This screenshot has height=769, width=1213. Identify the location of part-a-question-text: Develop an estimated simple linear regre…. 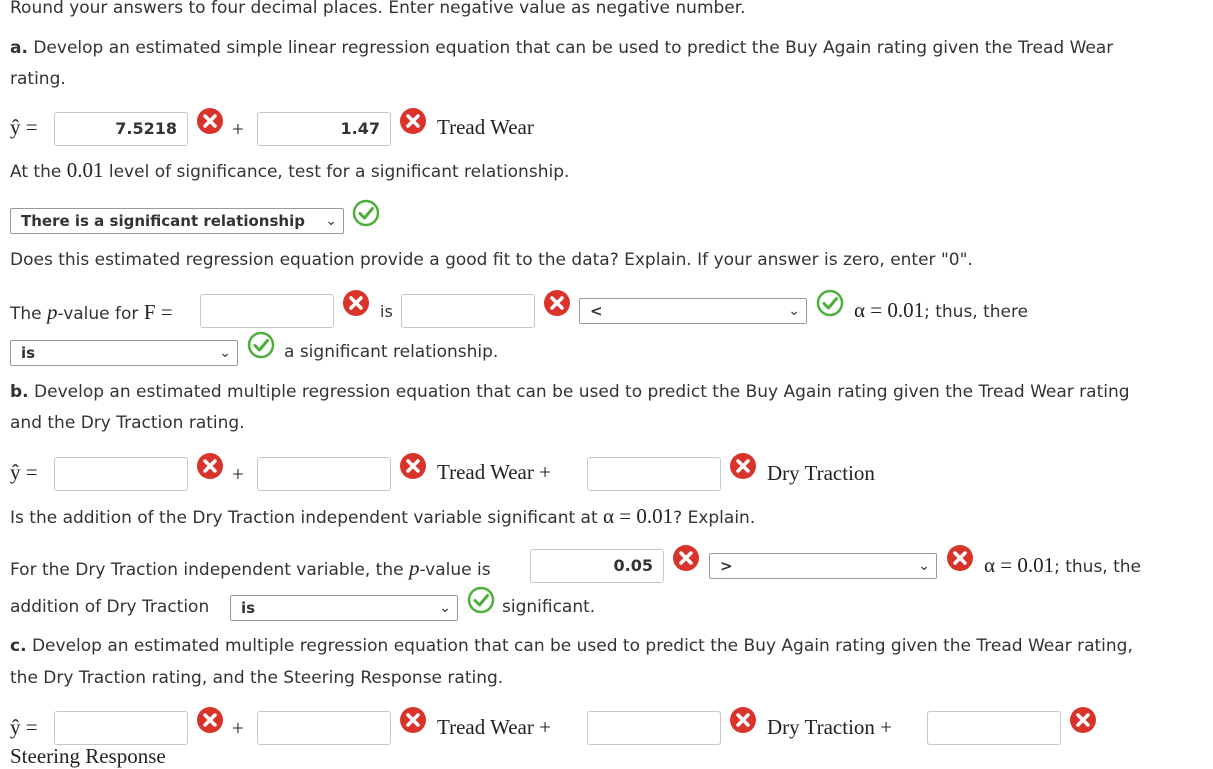
(573, 48).